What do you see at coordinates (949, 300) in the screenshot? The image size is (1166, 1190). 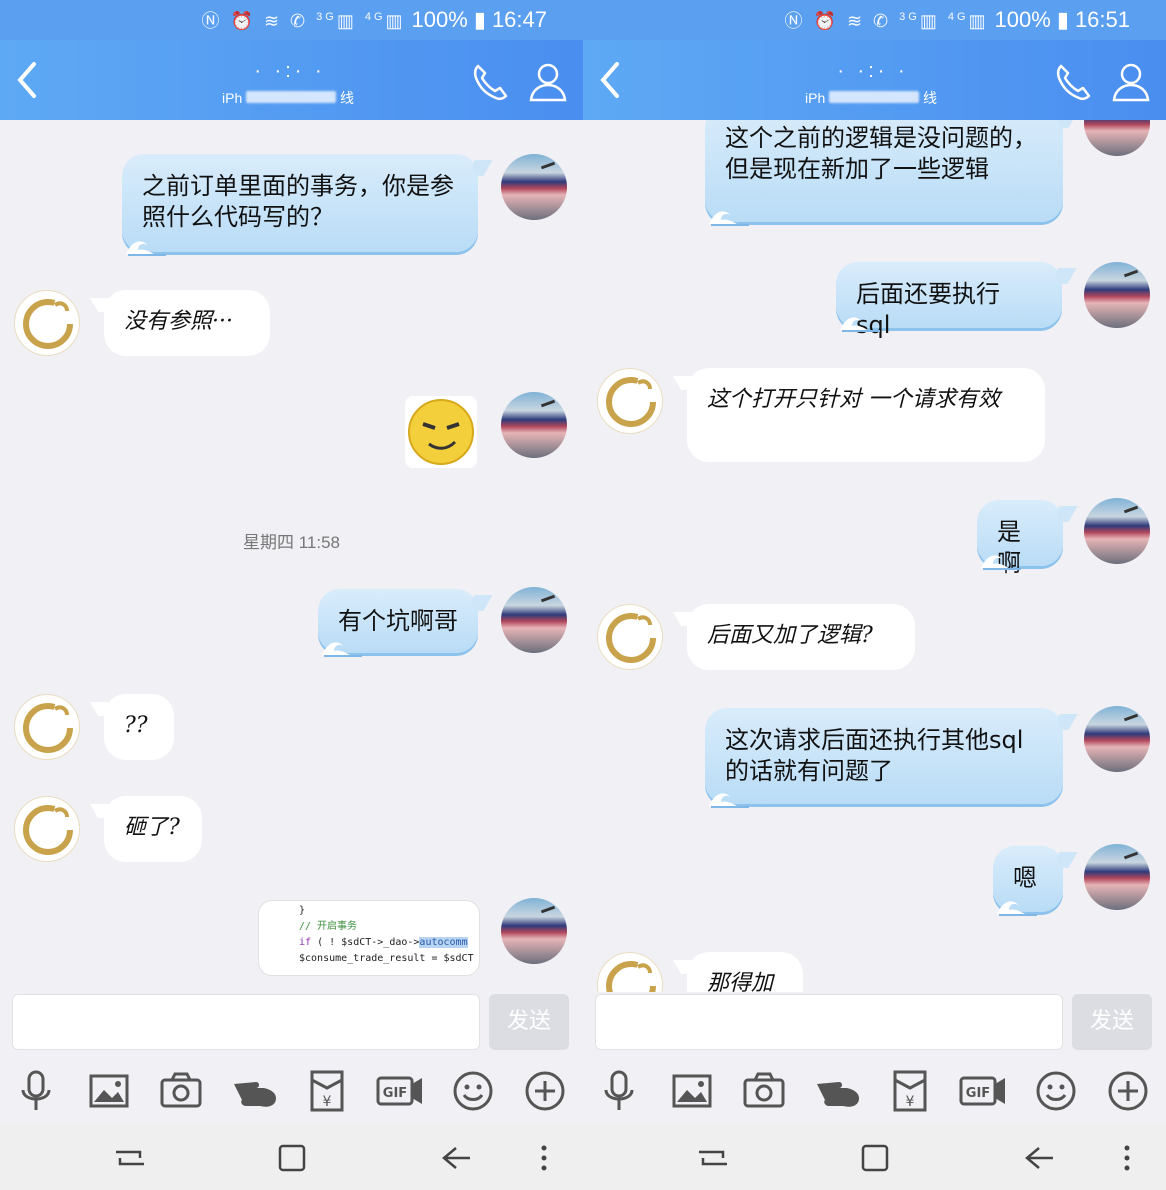 I see `message-bubble-sent: 后面还要执行 sql` at bounding box center [949, 300].